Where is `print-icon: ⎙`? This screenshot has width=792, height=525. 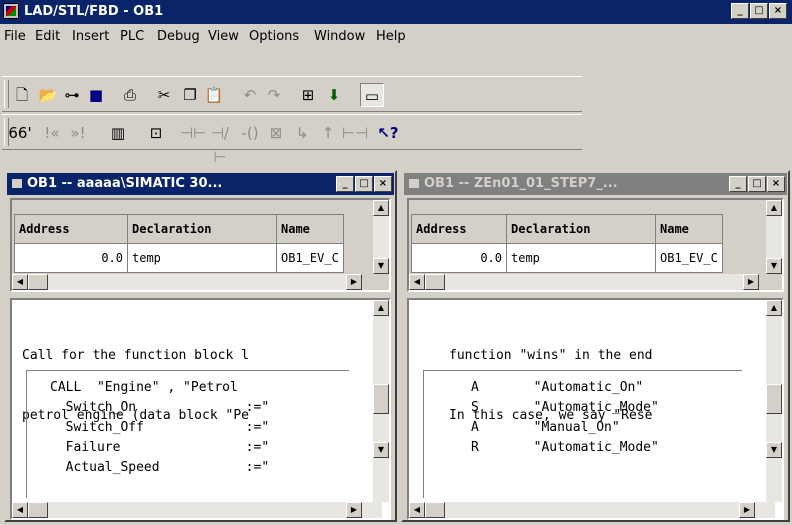 print-icon: ⎙ is located at coordinates (130, 95).